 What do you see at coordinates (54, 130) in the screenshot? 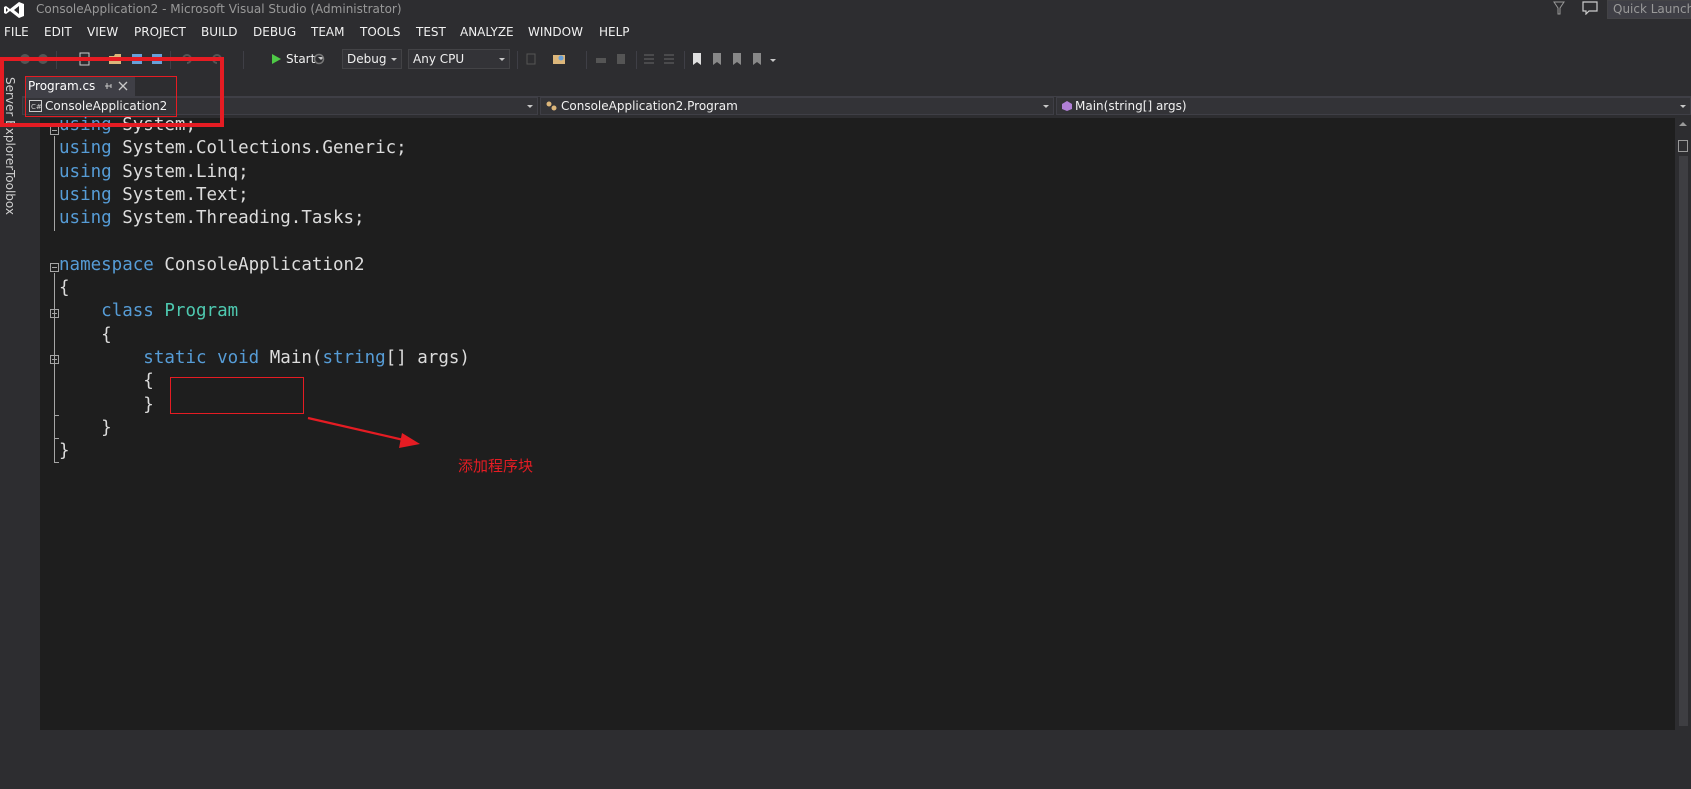
I see `collapse-usings-icon` at bounding box center [54, 130].